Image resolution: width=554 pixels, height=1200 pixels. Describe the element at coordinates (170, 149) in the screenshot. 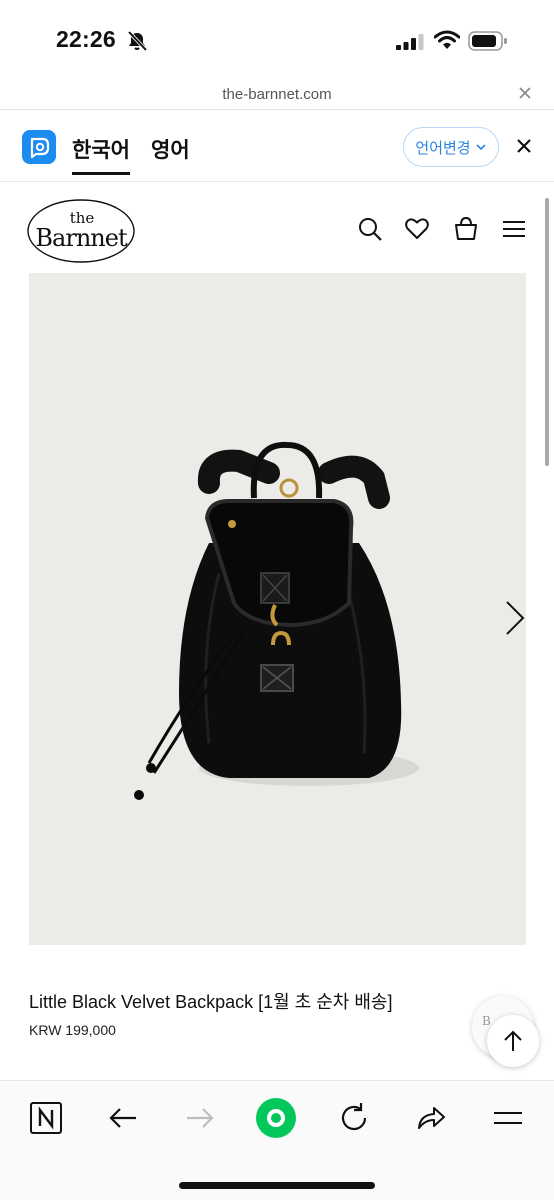

I see `tab-english: 영어` at that location.